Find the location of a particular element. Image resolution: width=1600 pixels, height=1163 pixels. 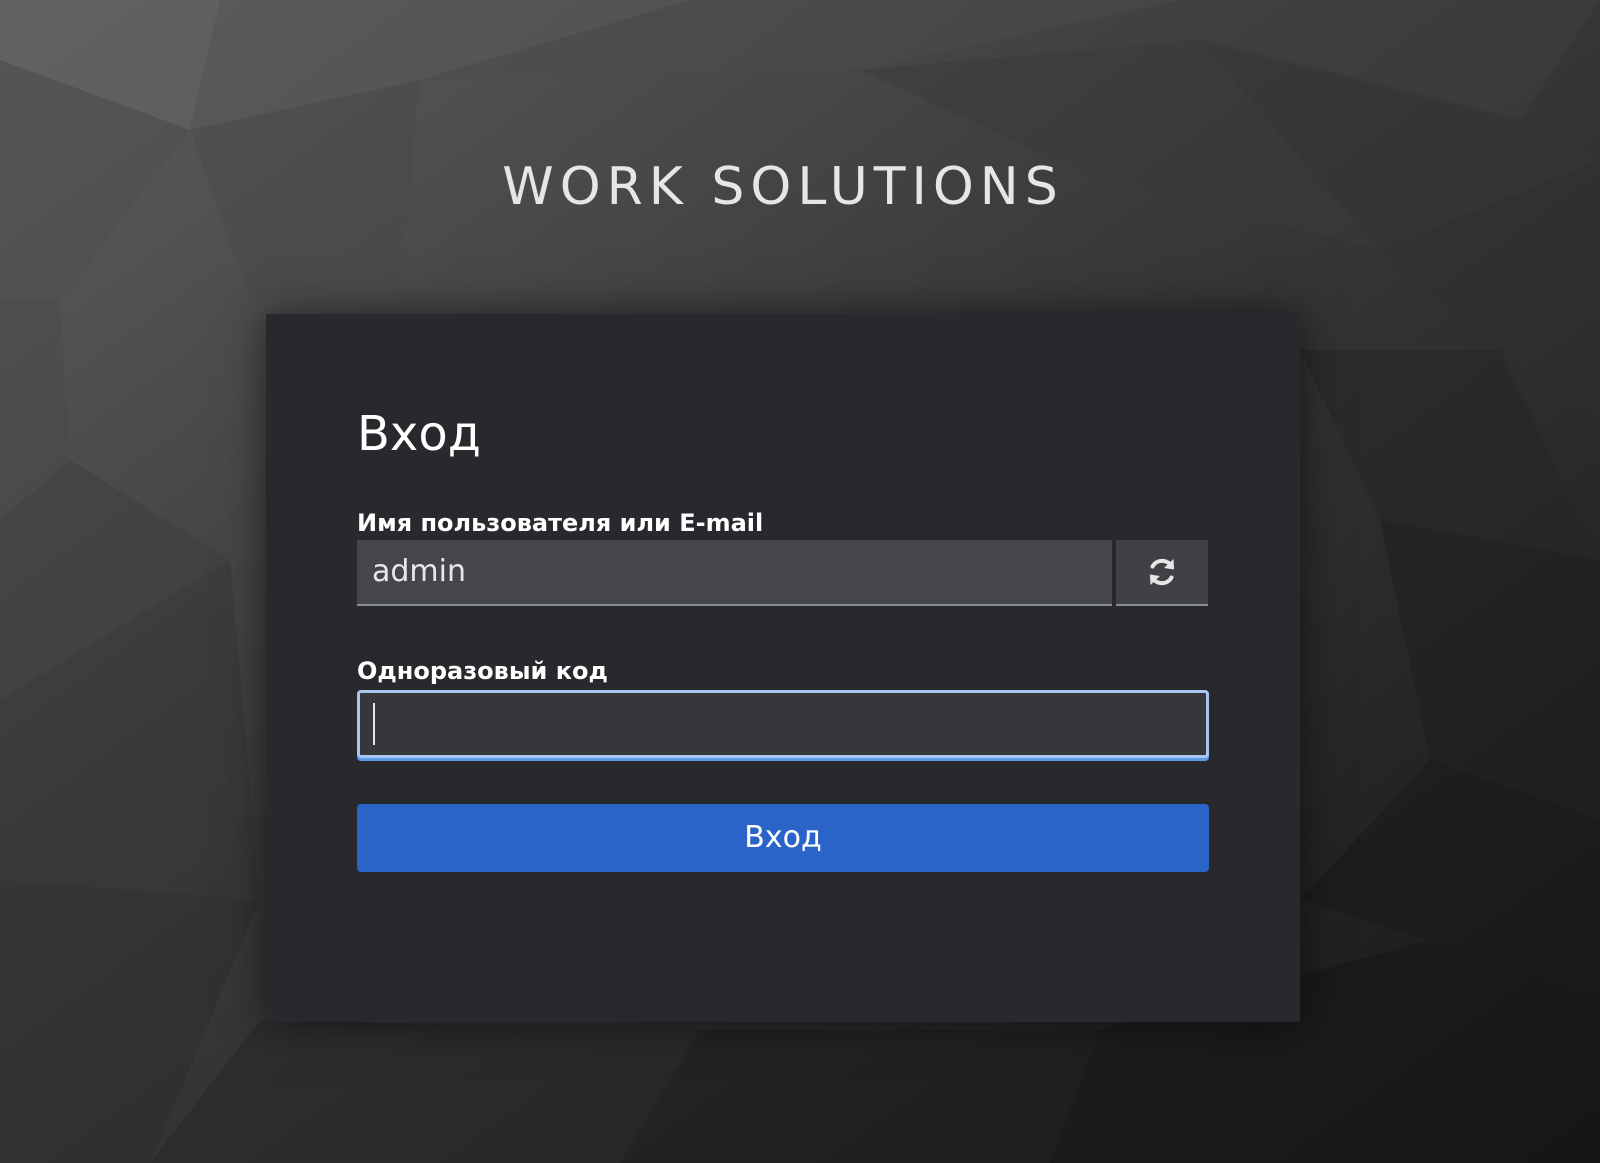

username-field: admin is located at coordinates (734, 573).